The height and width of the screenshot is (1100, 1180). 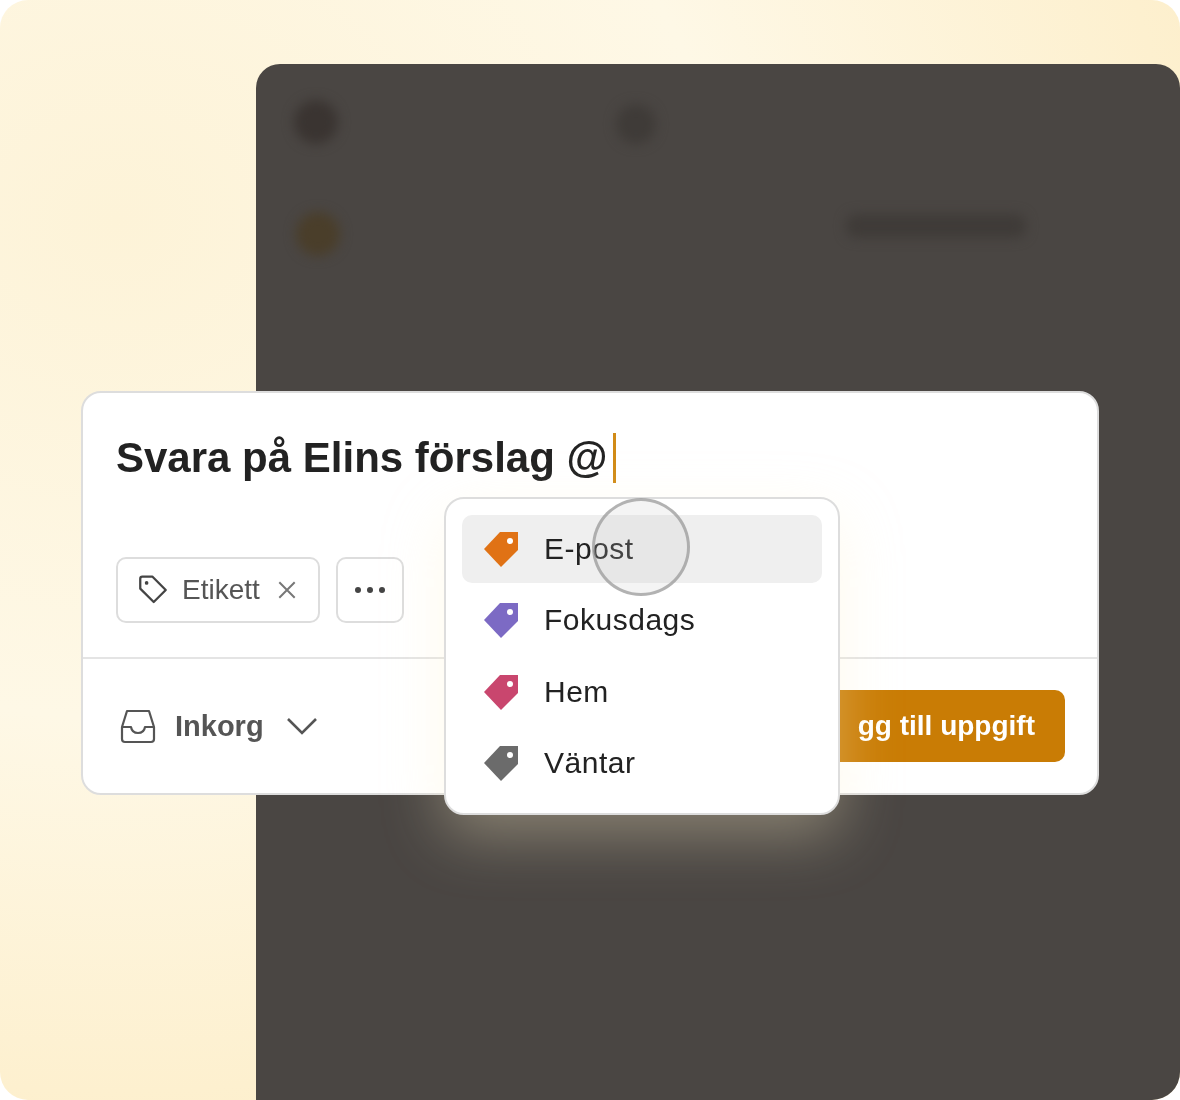 What do you see at coordinates (642, 620) in the screenshot?
I see `label-menu-item: Fokusdags` at bounding box center [642, 620].